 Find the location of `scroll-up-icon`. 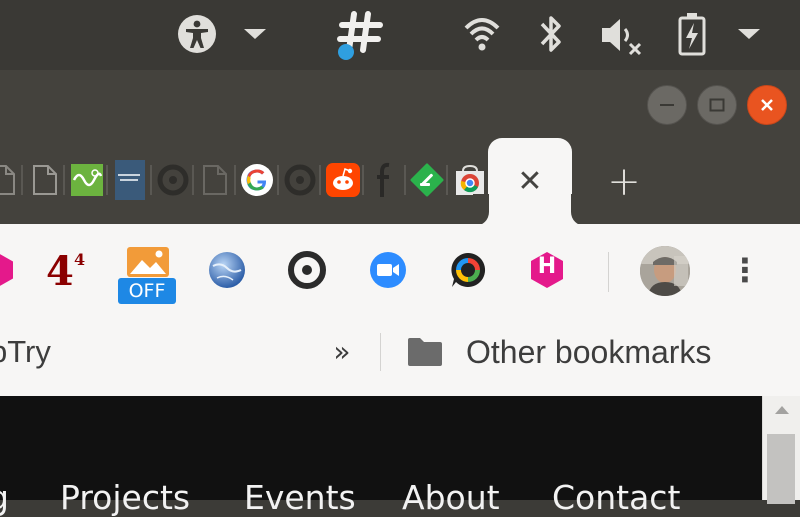

scroll-up-icon is located at coordinates (782, 410).